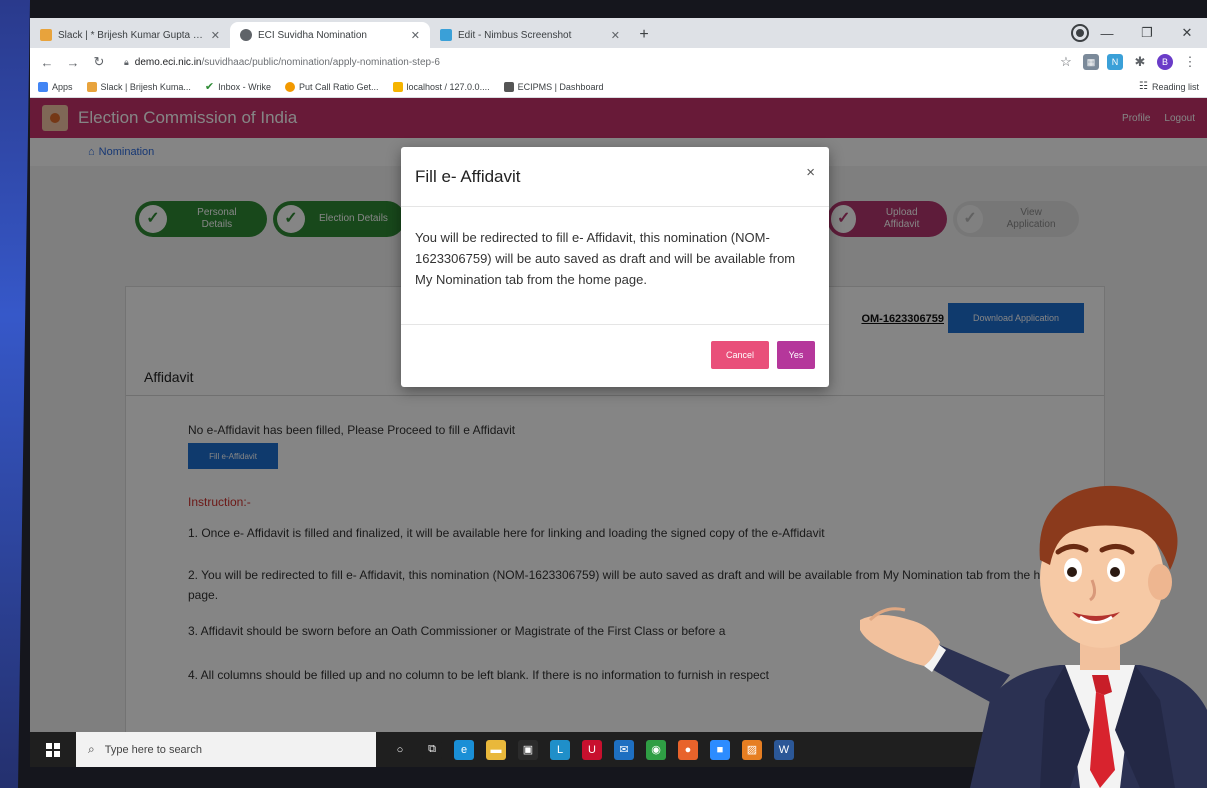  Describe the element at coordinates (91, 749) in the screenshot. I see `search-icon: ⌕` at that location.